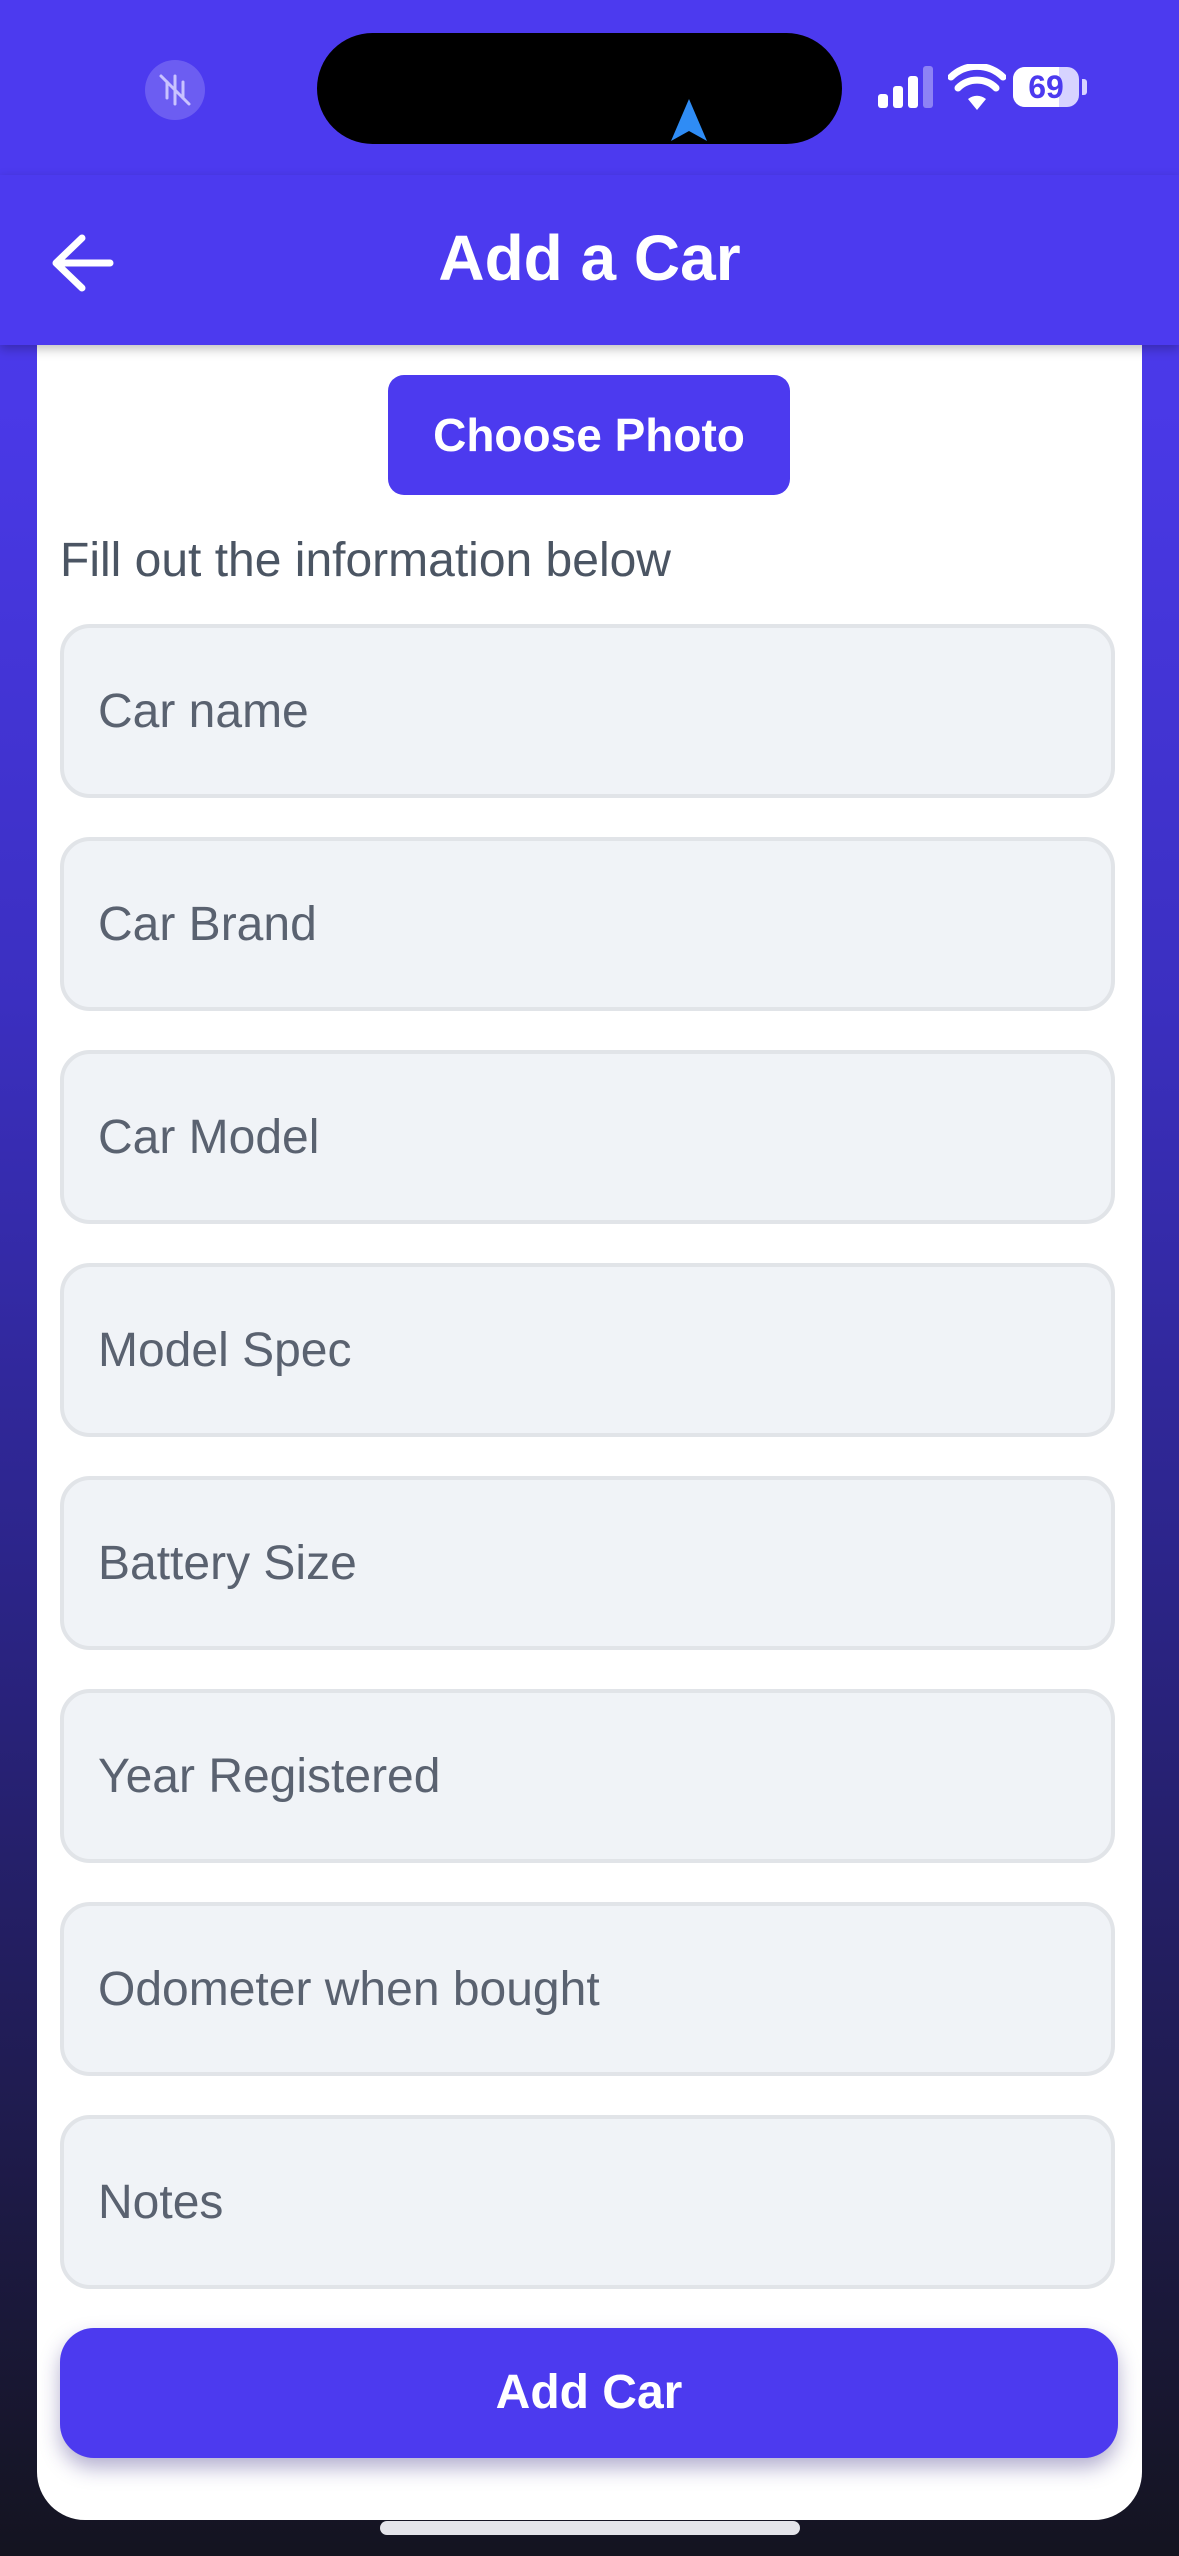 This screenshot has height=2556, width=1179. Describe the element at coordinates (579, 88) in the screenshot. I see `dynamic-island` at that location.